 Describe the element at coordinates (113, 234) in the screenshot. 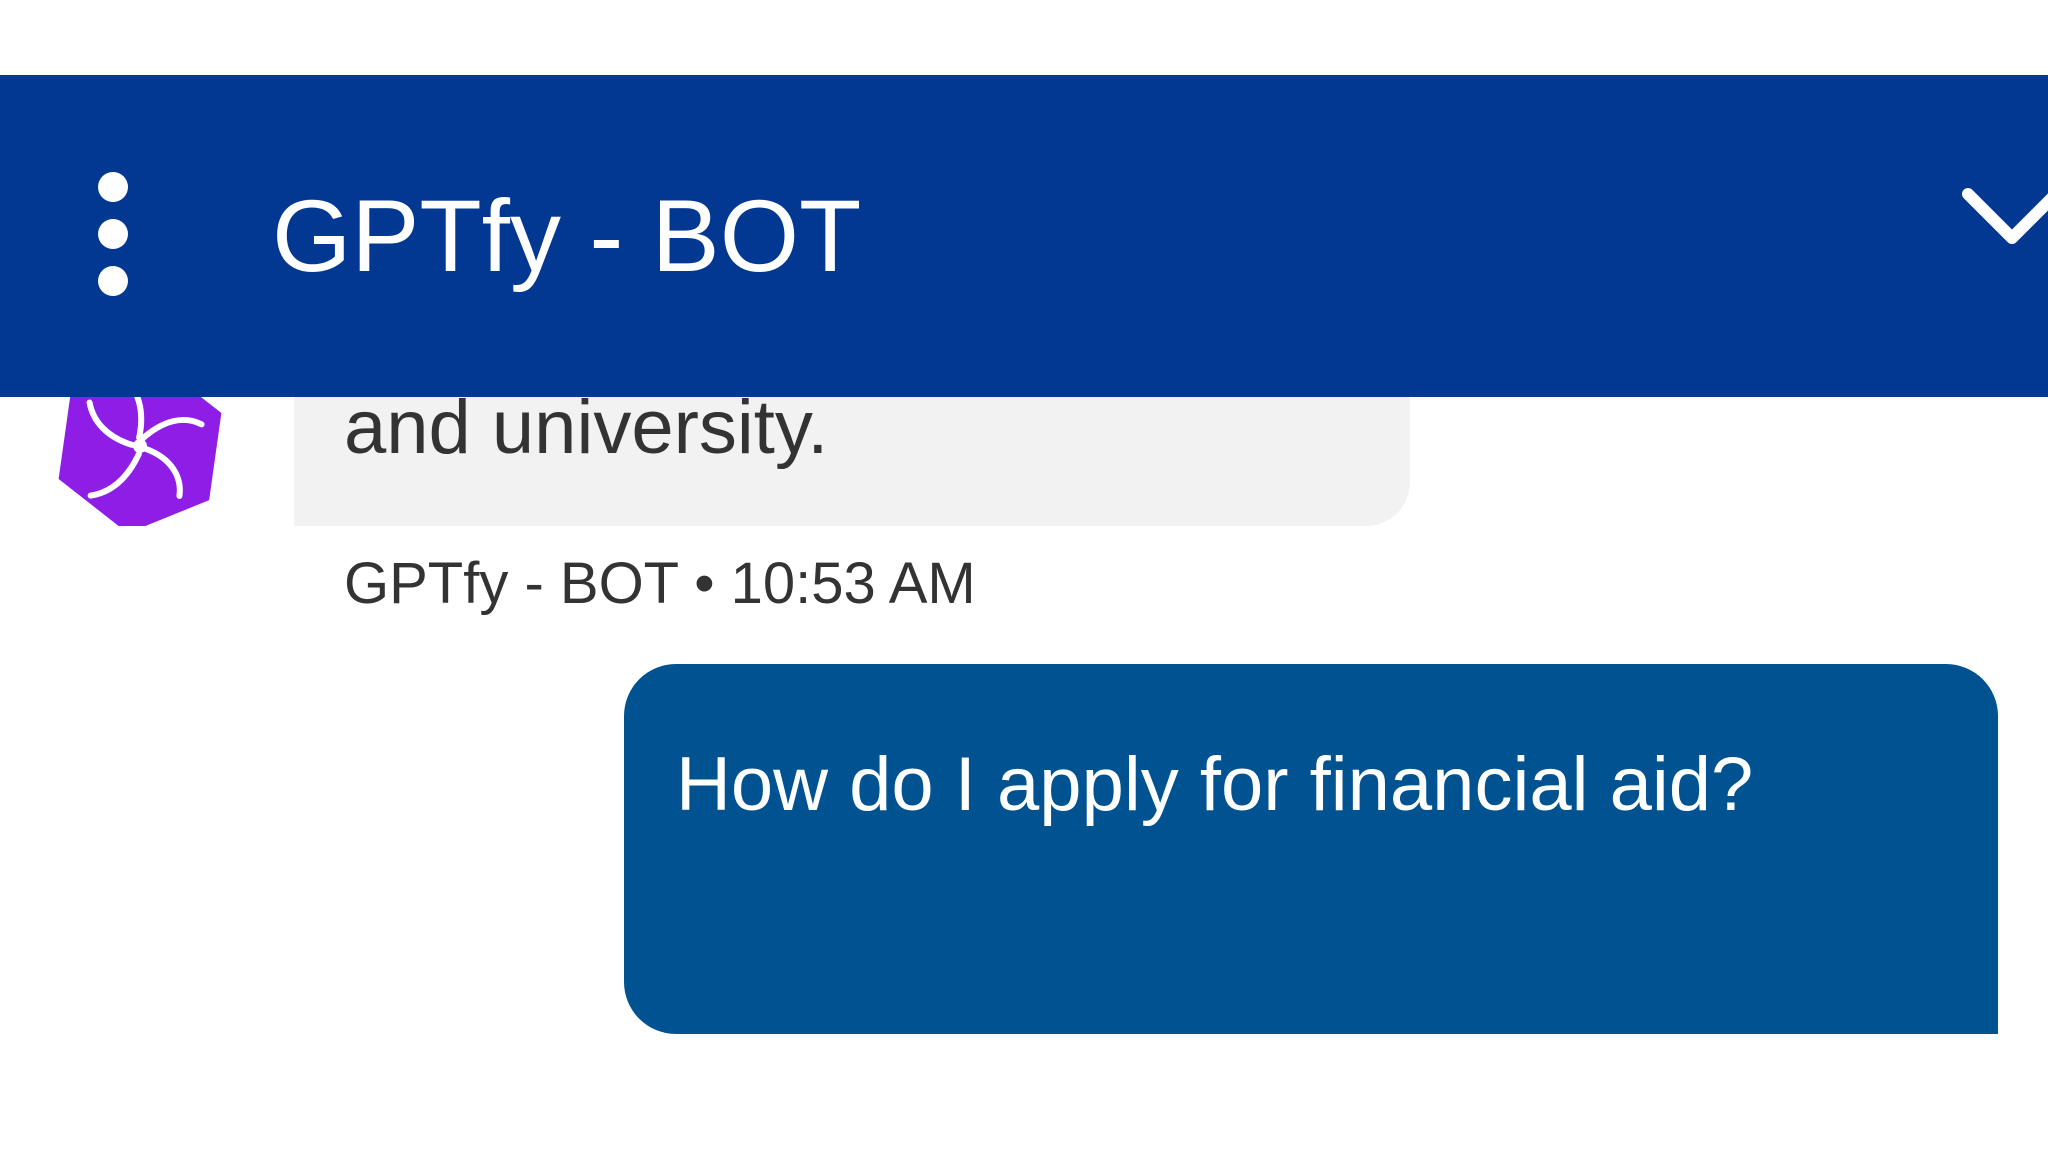

I see `more-vertical-icon` at that location.